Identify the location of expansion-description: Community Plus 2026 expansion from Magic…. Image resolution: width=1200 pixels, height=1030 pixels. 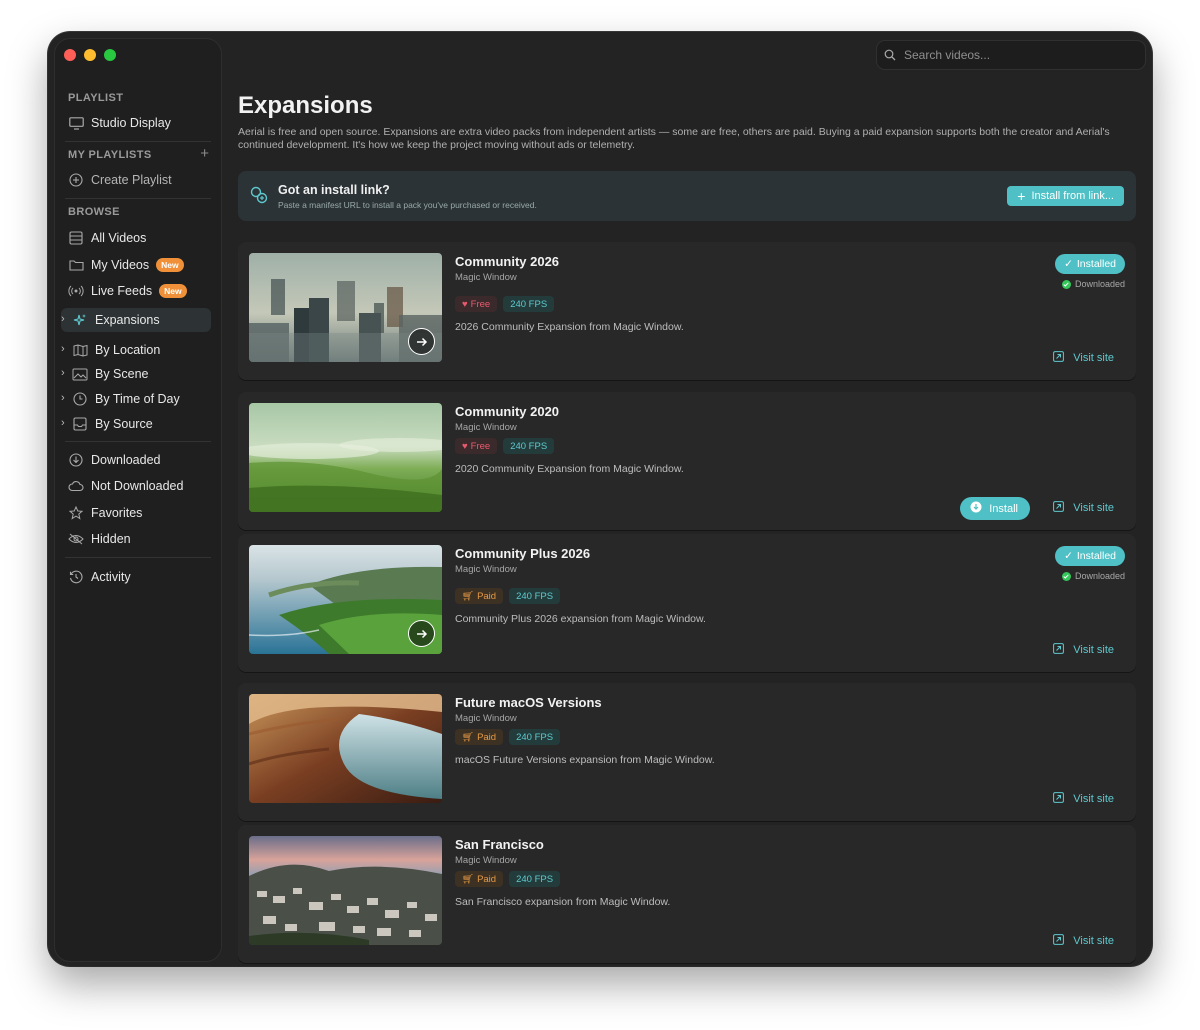
(580, 619).